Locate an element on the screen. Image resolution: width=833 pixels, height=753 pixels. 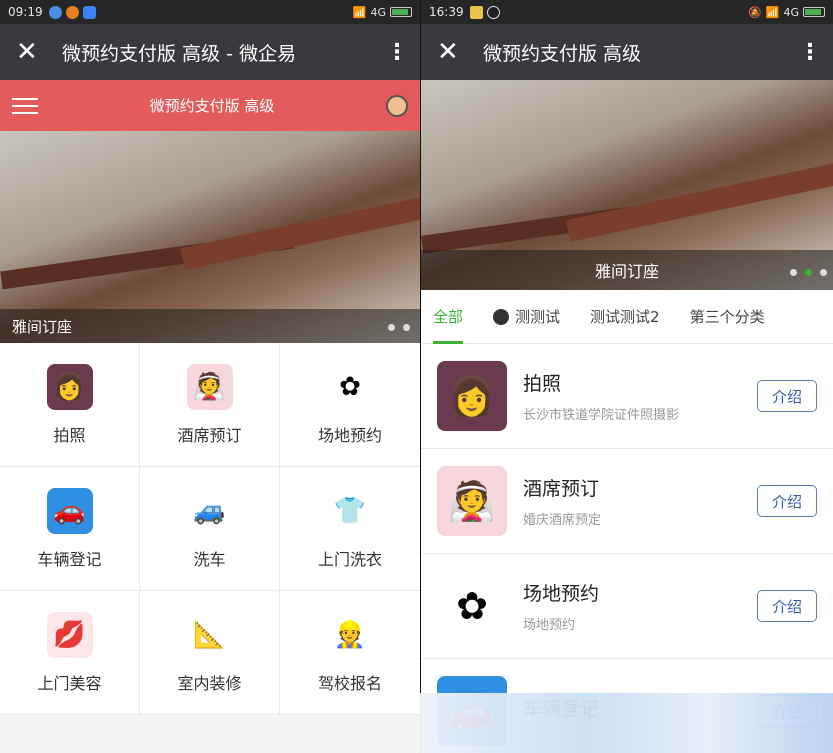
qq-icon is located at coordinates (493, 12).